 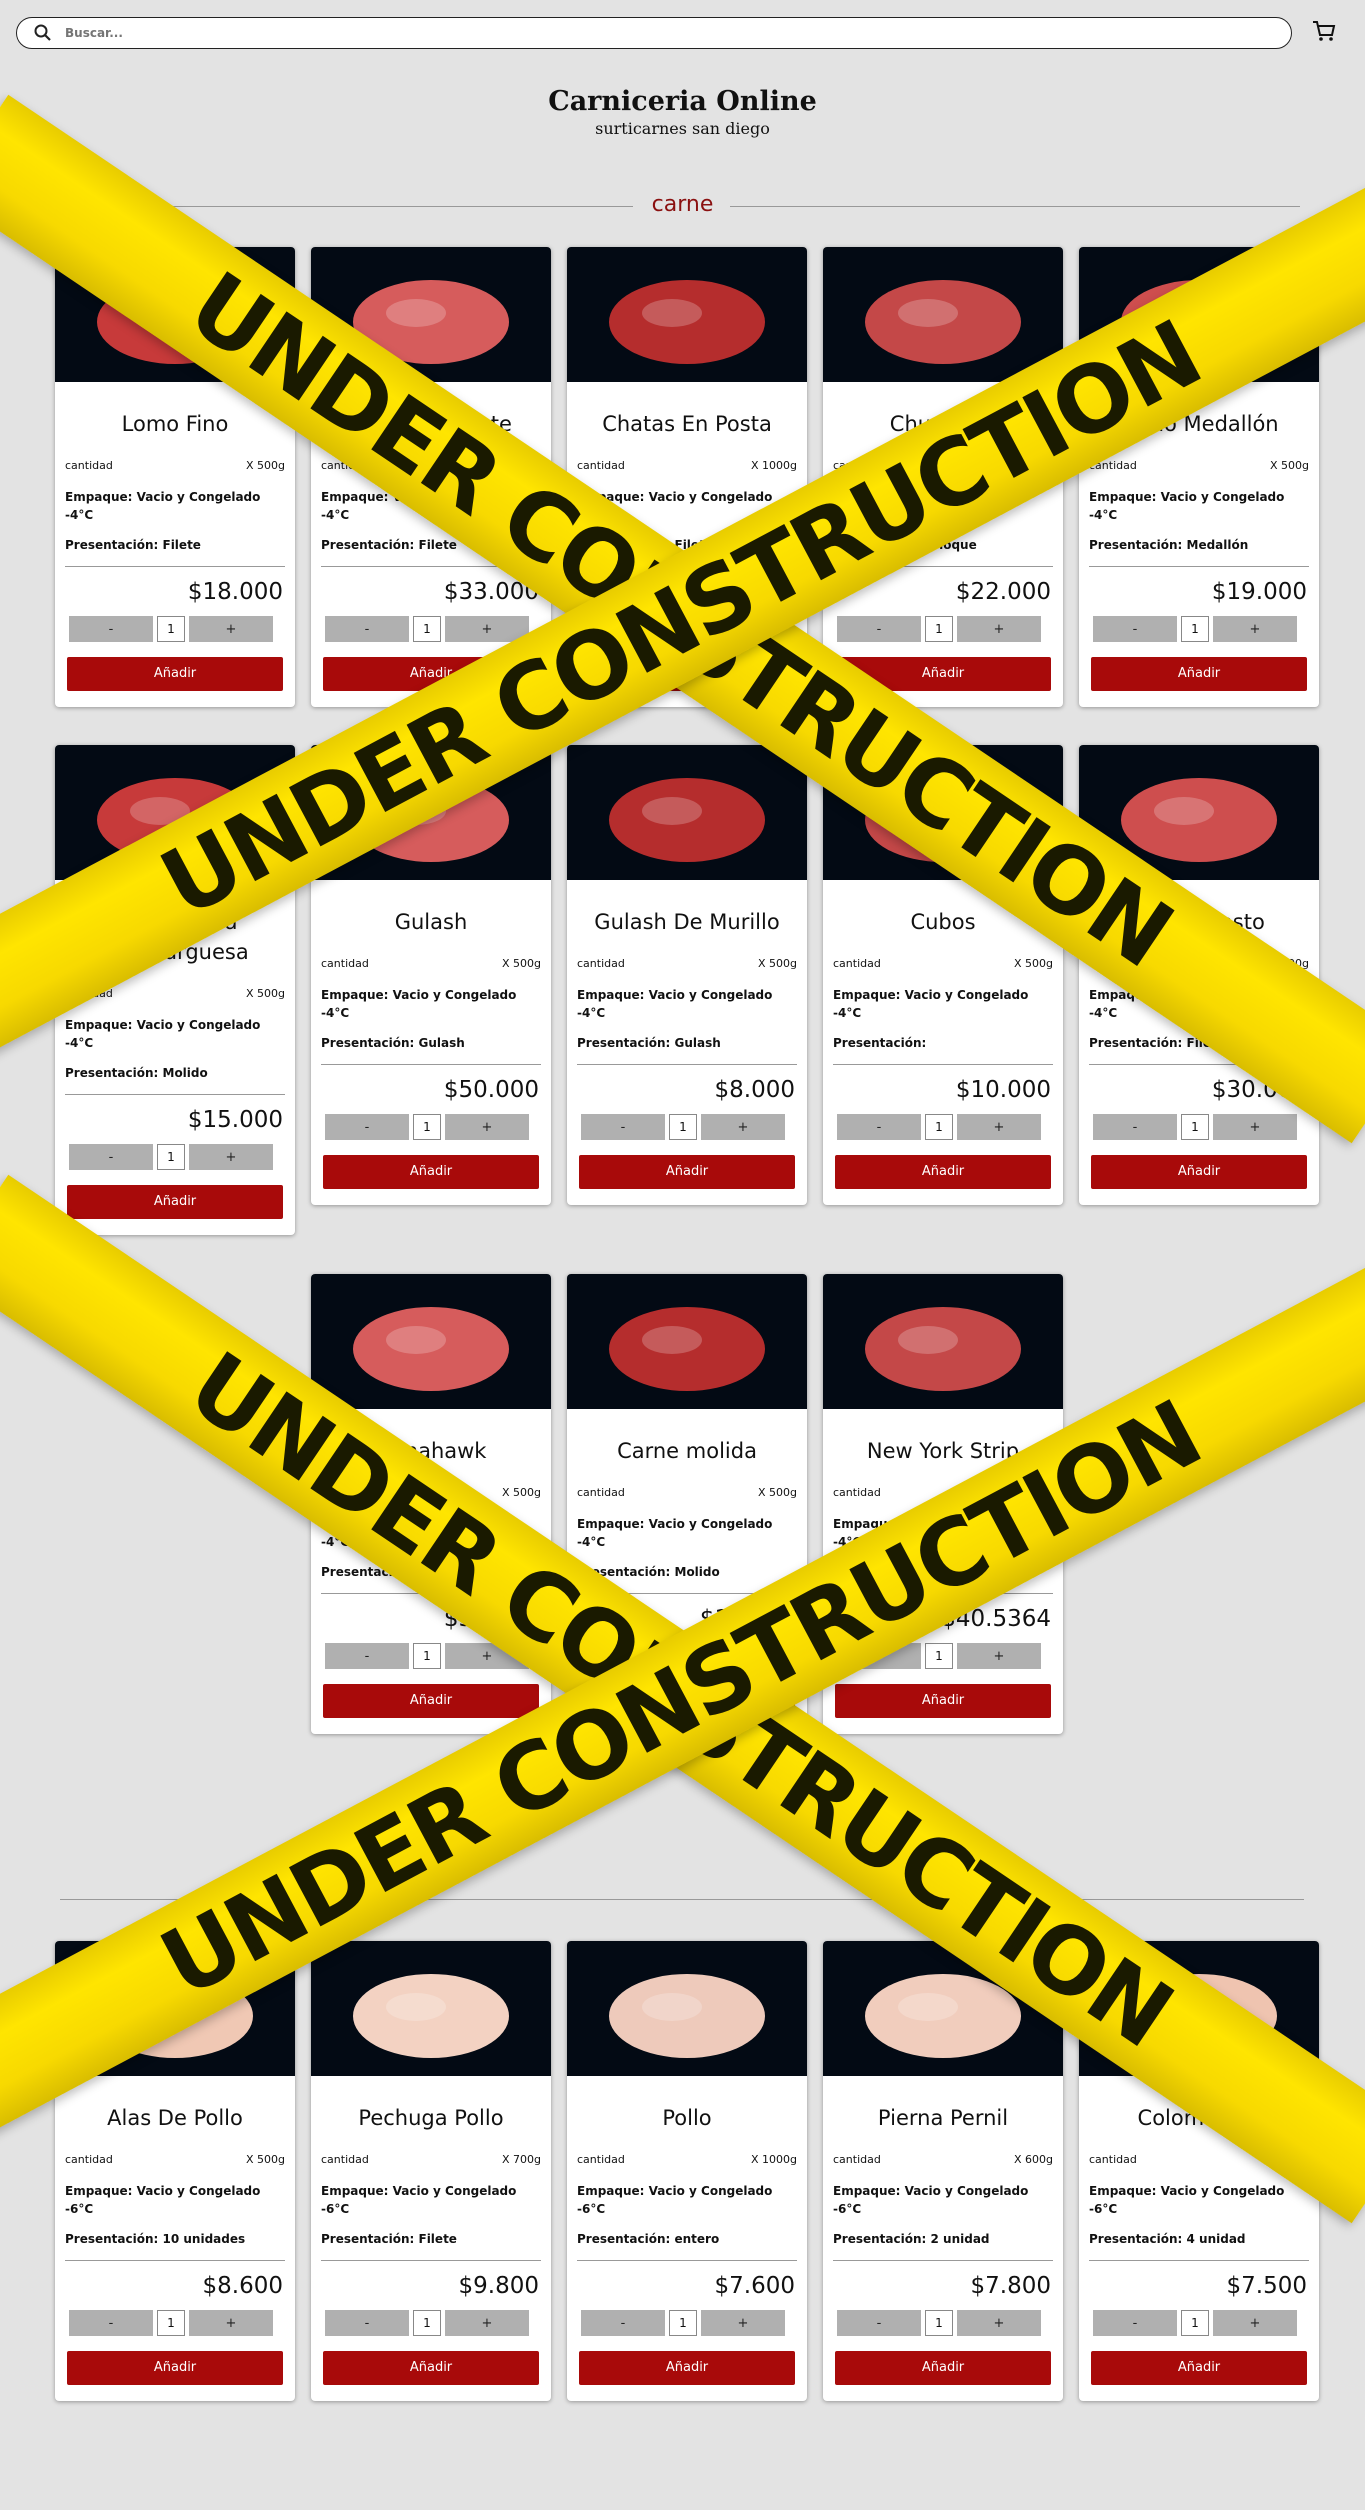 I want to click on search-bar, so click(x=654, y=33).